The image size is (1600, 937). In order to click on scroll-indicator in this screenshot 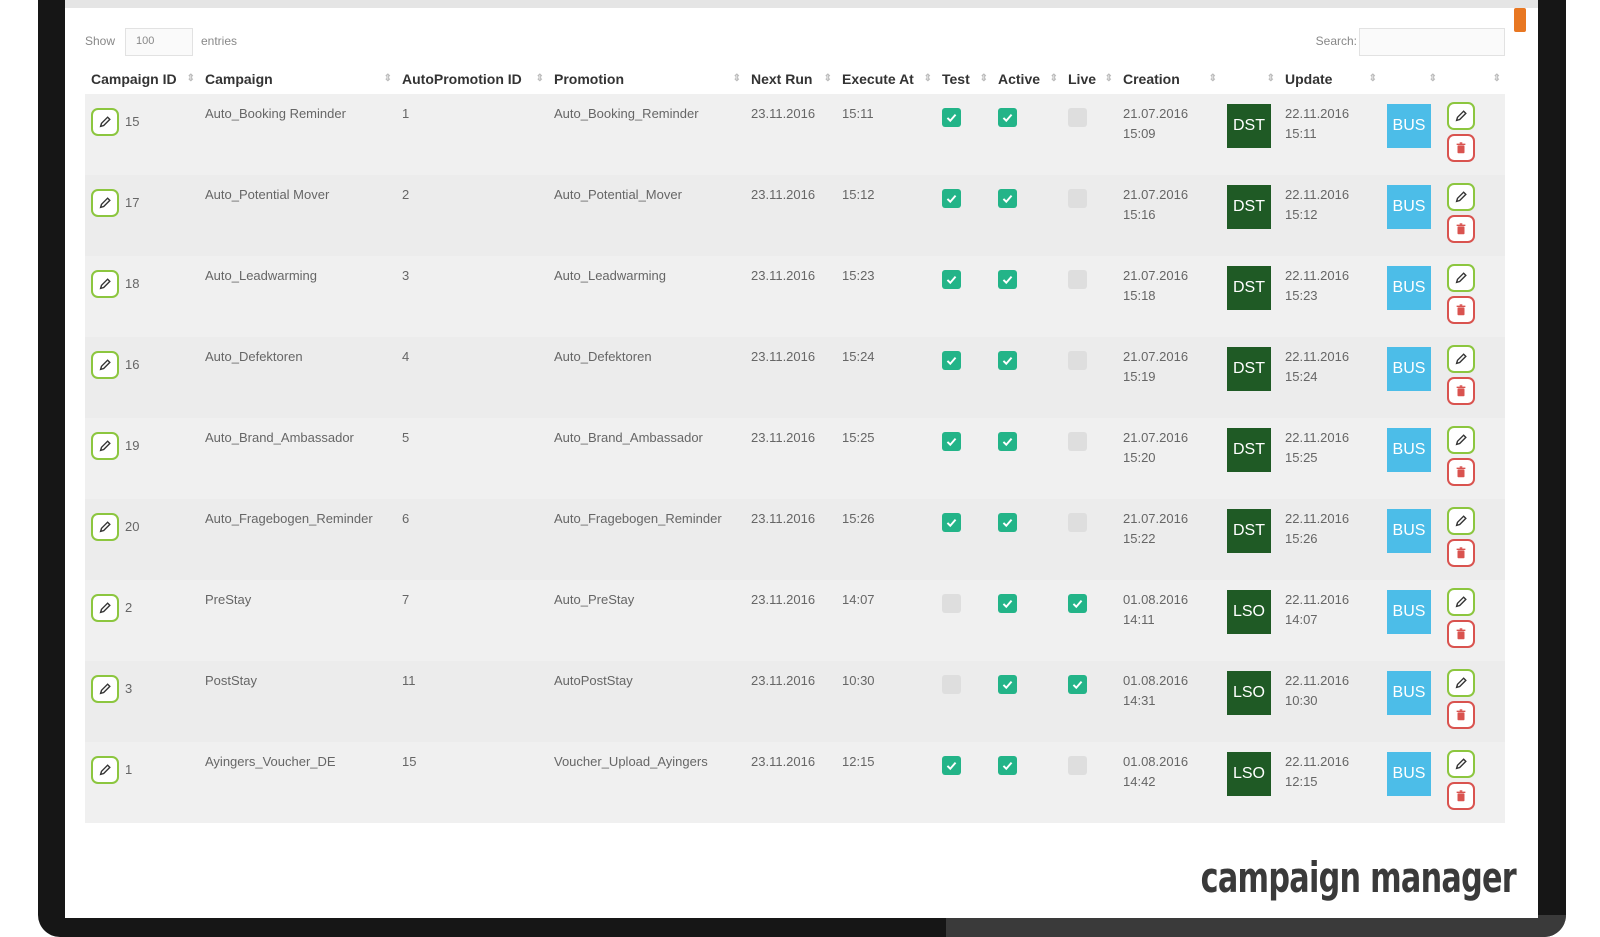, I will do `click(1520, 20)`.